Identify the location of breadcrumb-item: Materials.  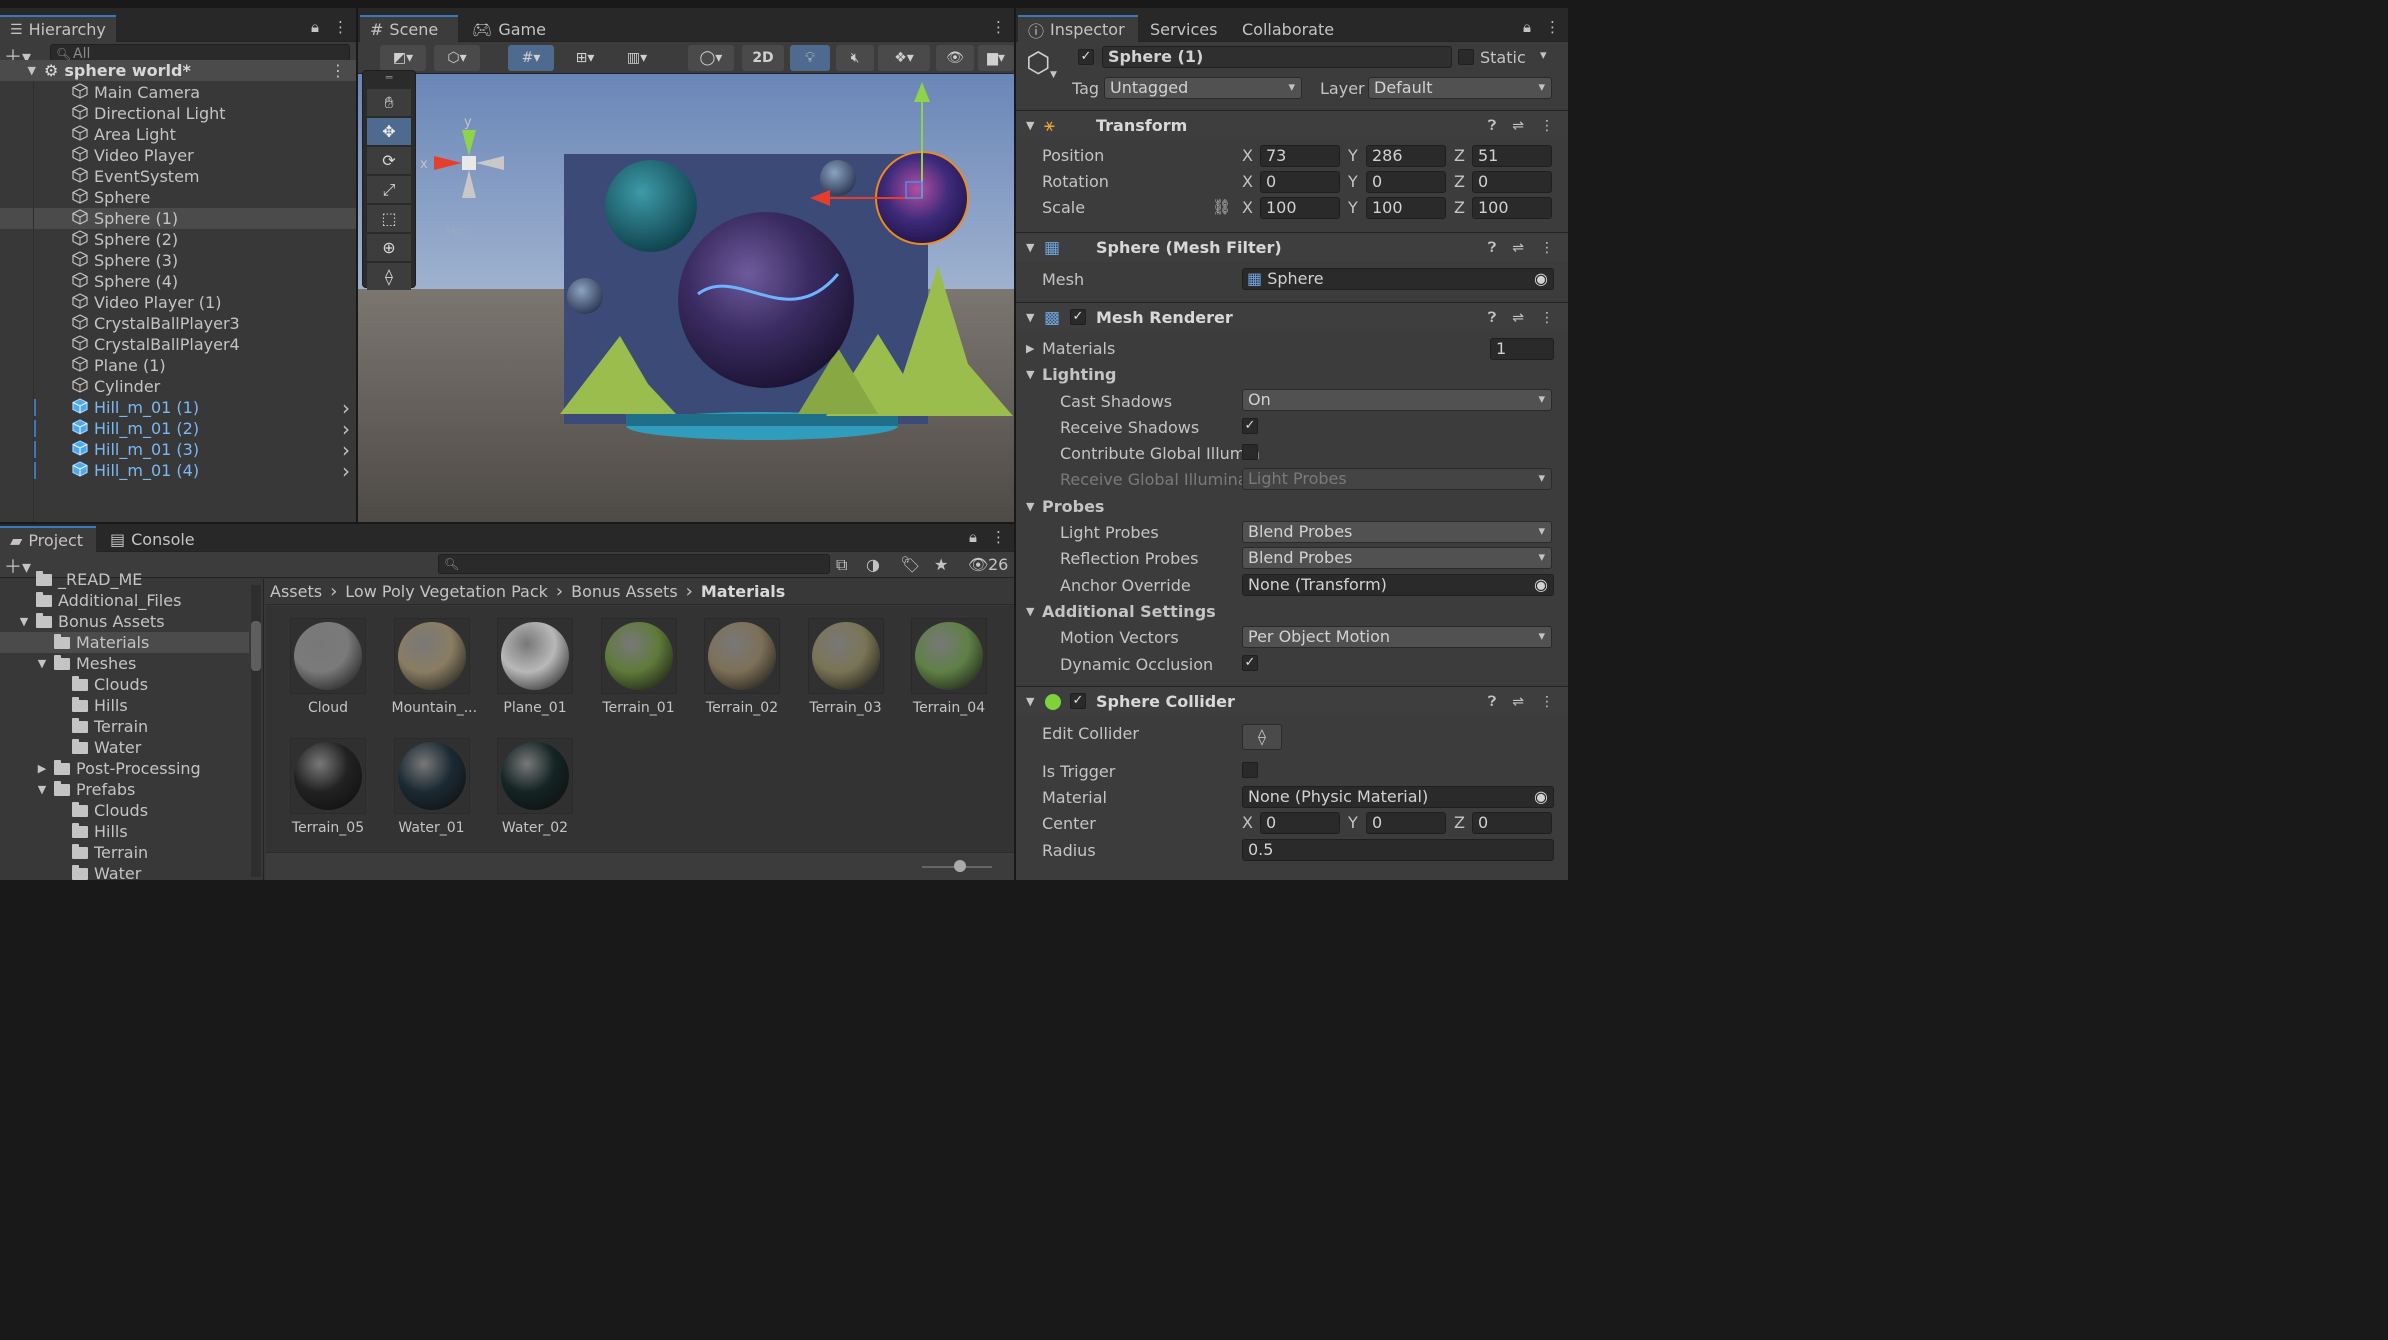
(743, 591).